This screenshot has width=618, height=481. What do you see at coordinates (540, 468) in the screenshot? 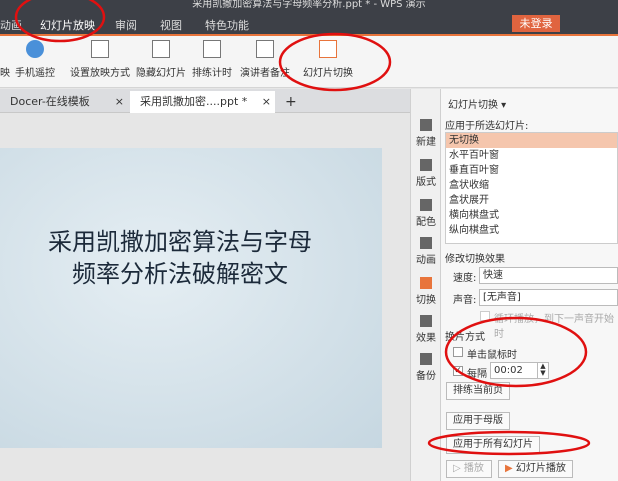
I see `label: 幻灯片播放` at bounding box center [540, 468].